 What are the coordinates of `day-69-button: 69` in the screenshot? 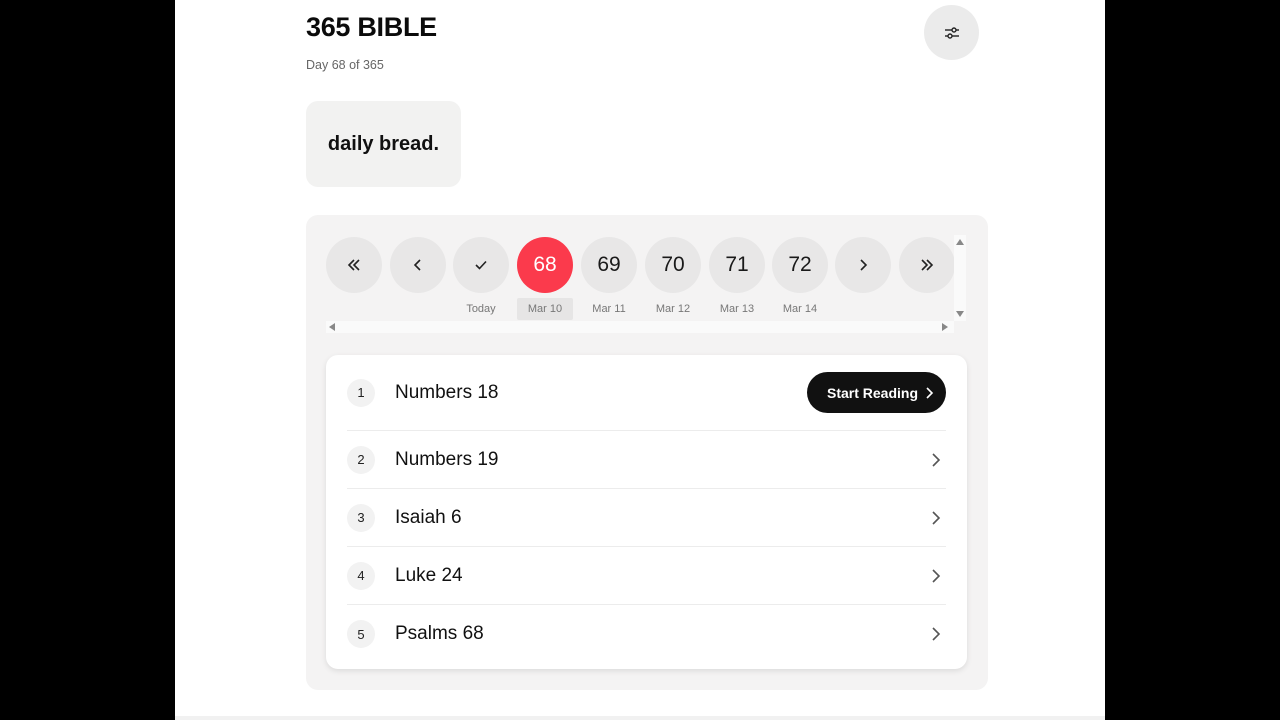 It's located at (609, 265).